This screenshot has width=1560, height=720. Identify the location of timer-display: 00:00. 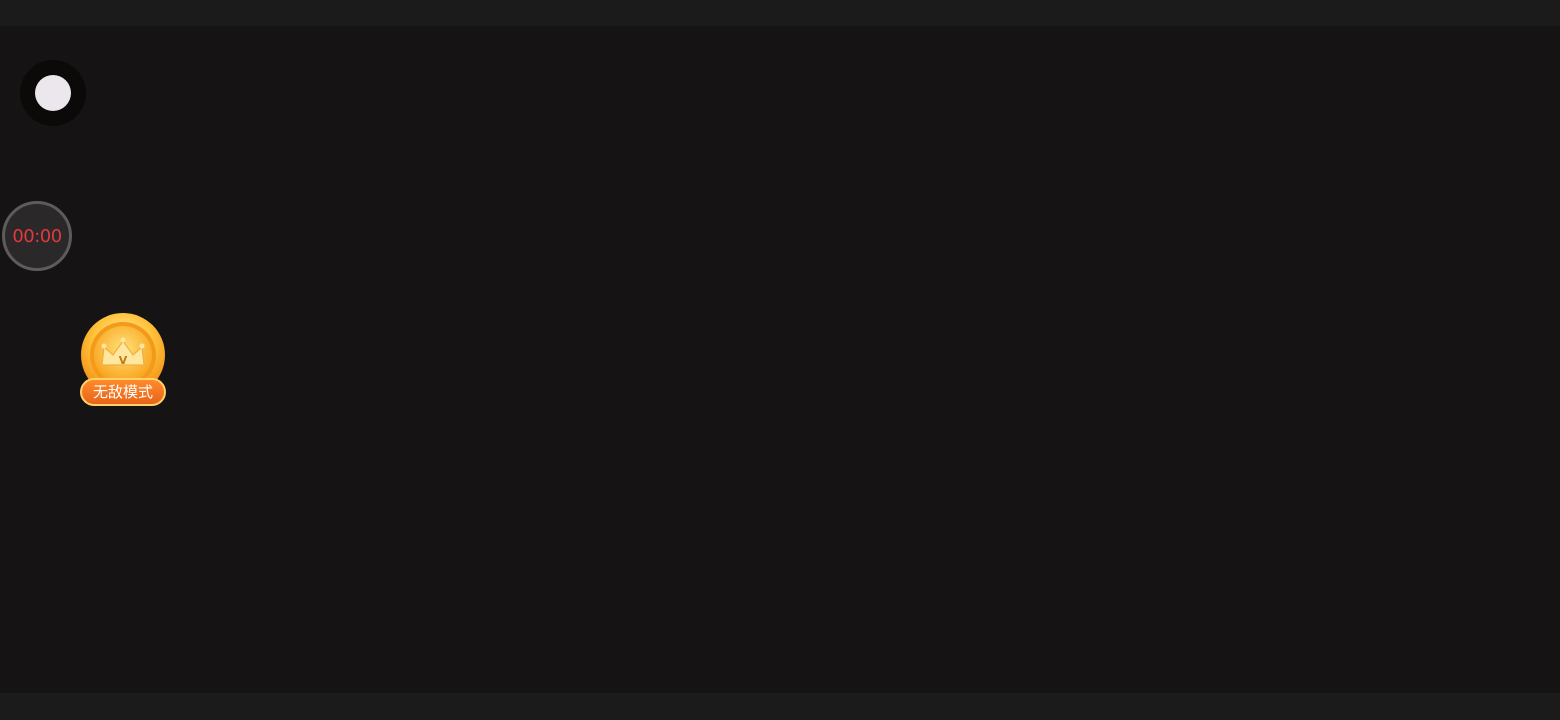
(37, 236).